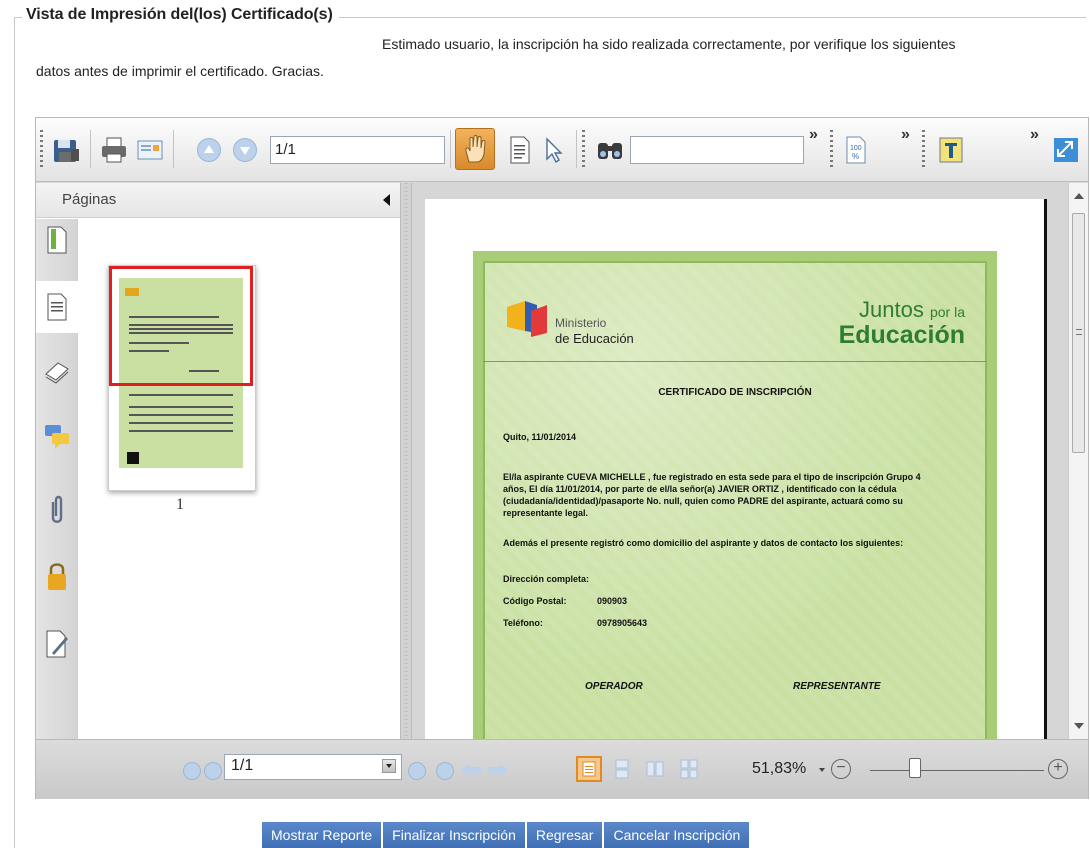 The image size is (1090, 848). I want to click on attachments-tab, so click(57, 510).